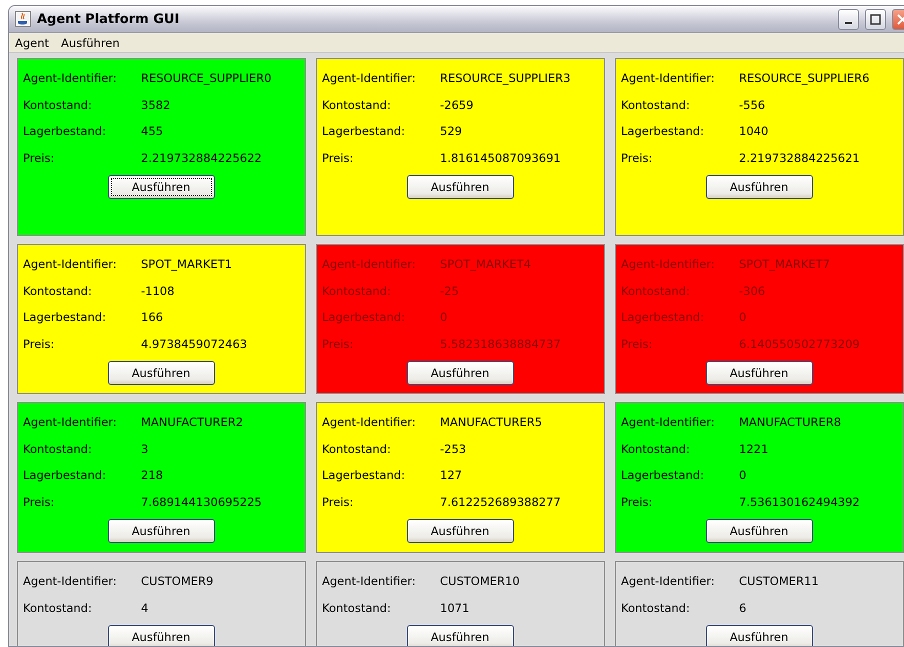 The height and width of the screenshot is (647, 904). What do you see at coordinates (784, 264) in the screenshot?
I see `field-value: SPOT_MARKET7` at bounding box center [784, 264].